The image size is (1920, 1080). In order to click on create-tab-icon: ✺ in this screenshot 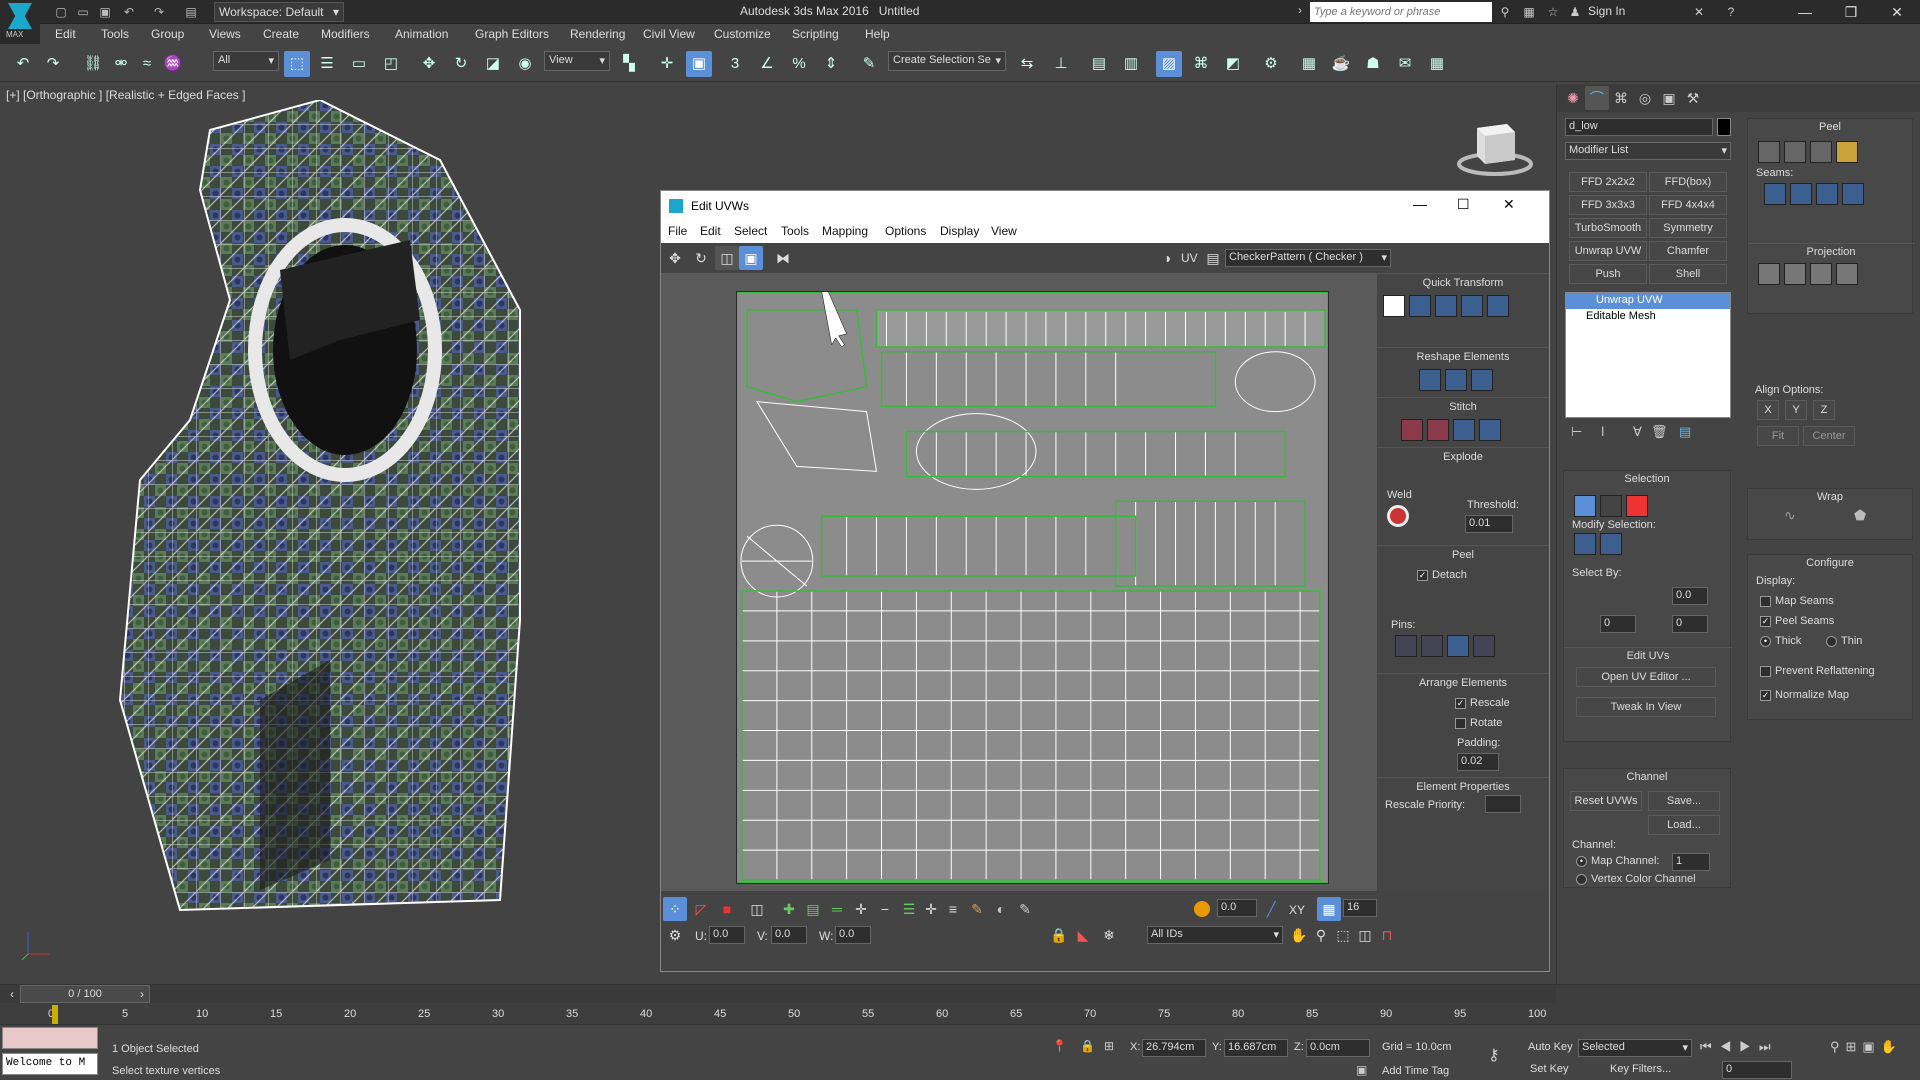, I will do `click(1573, 98)`.